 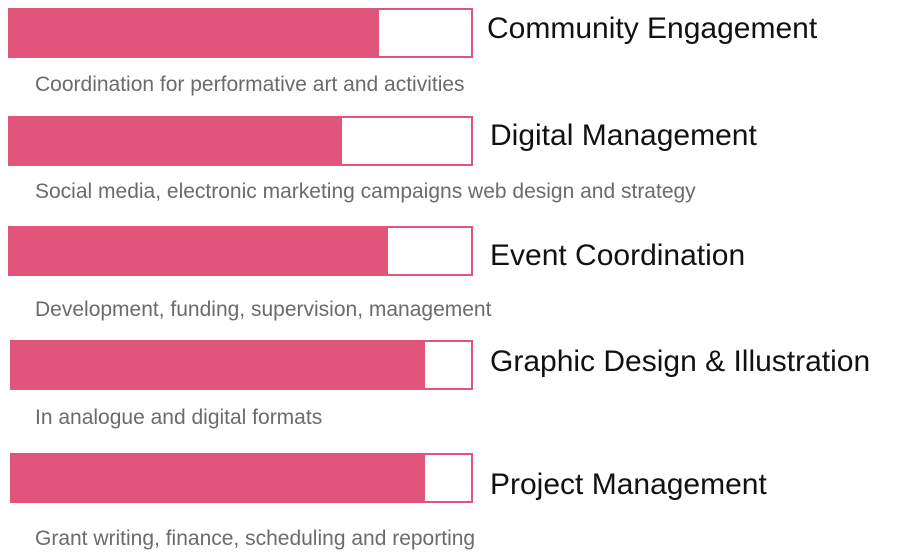 I want to click on skill-bar-event-coordination, so click(x=240, y=251).